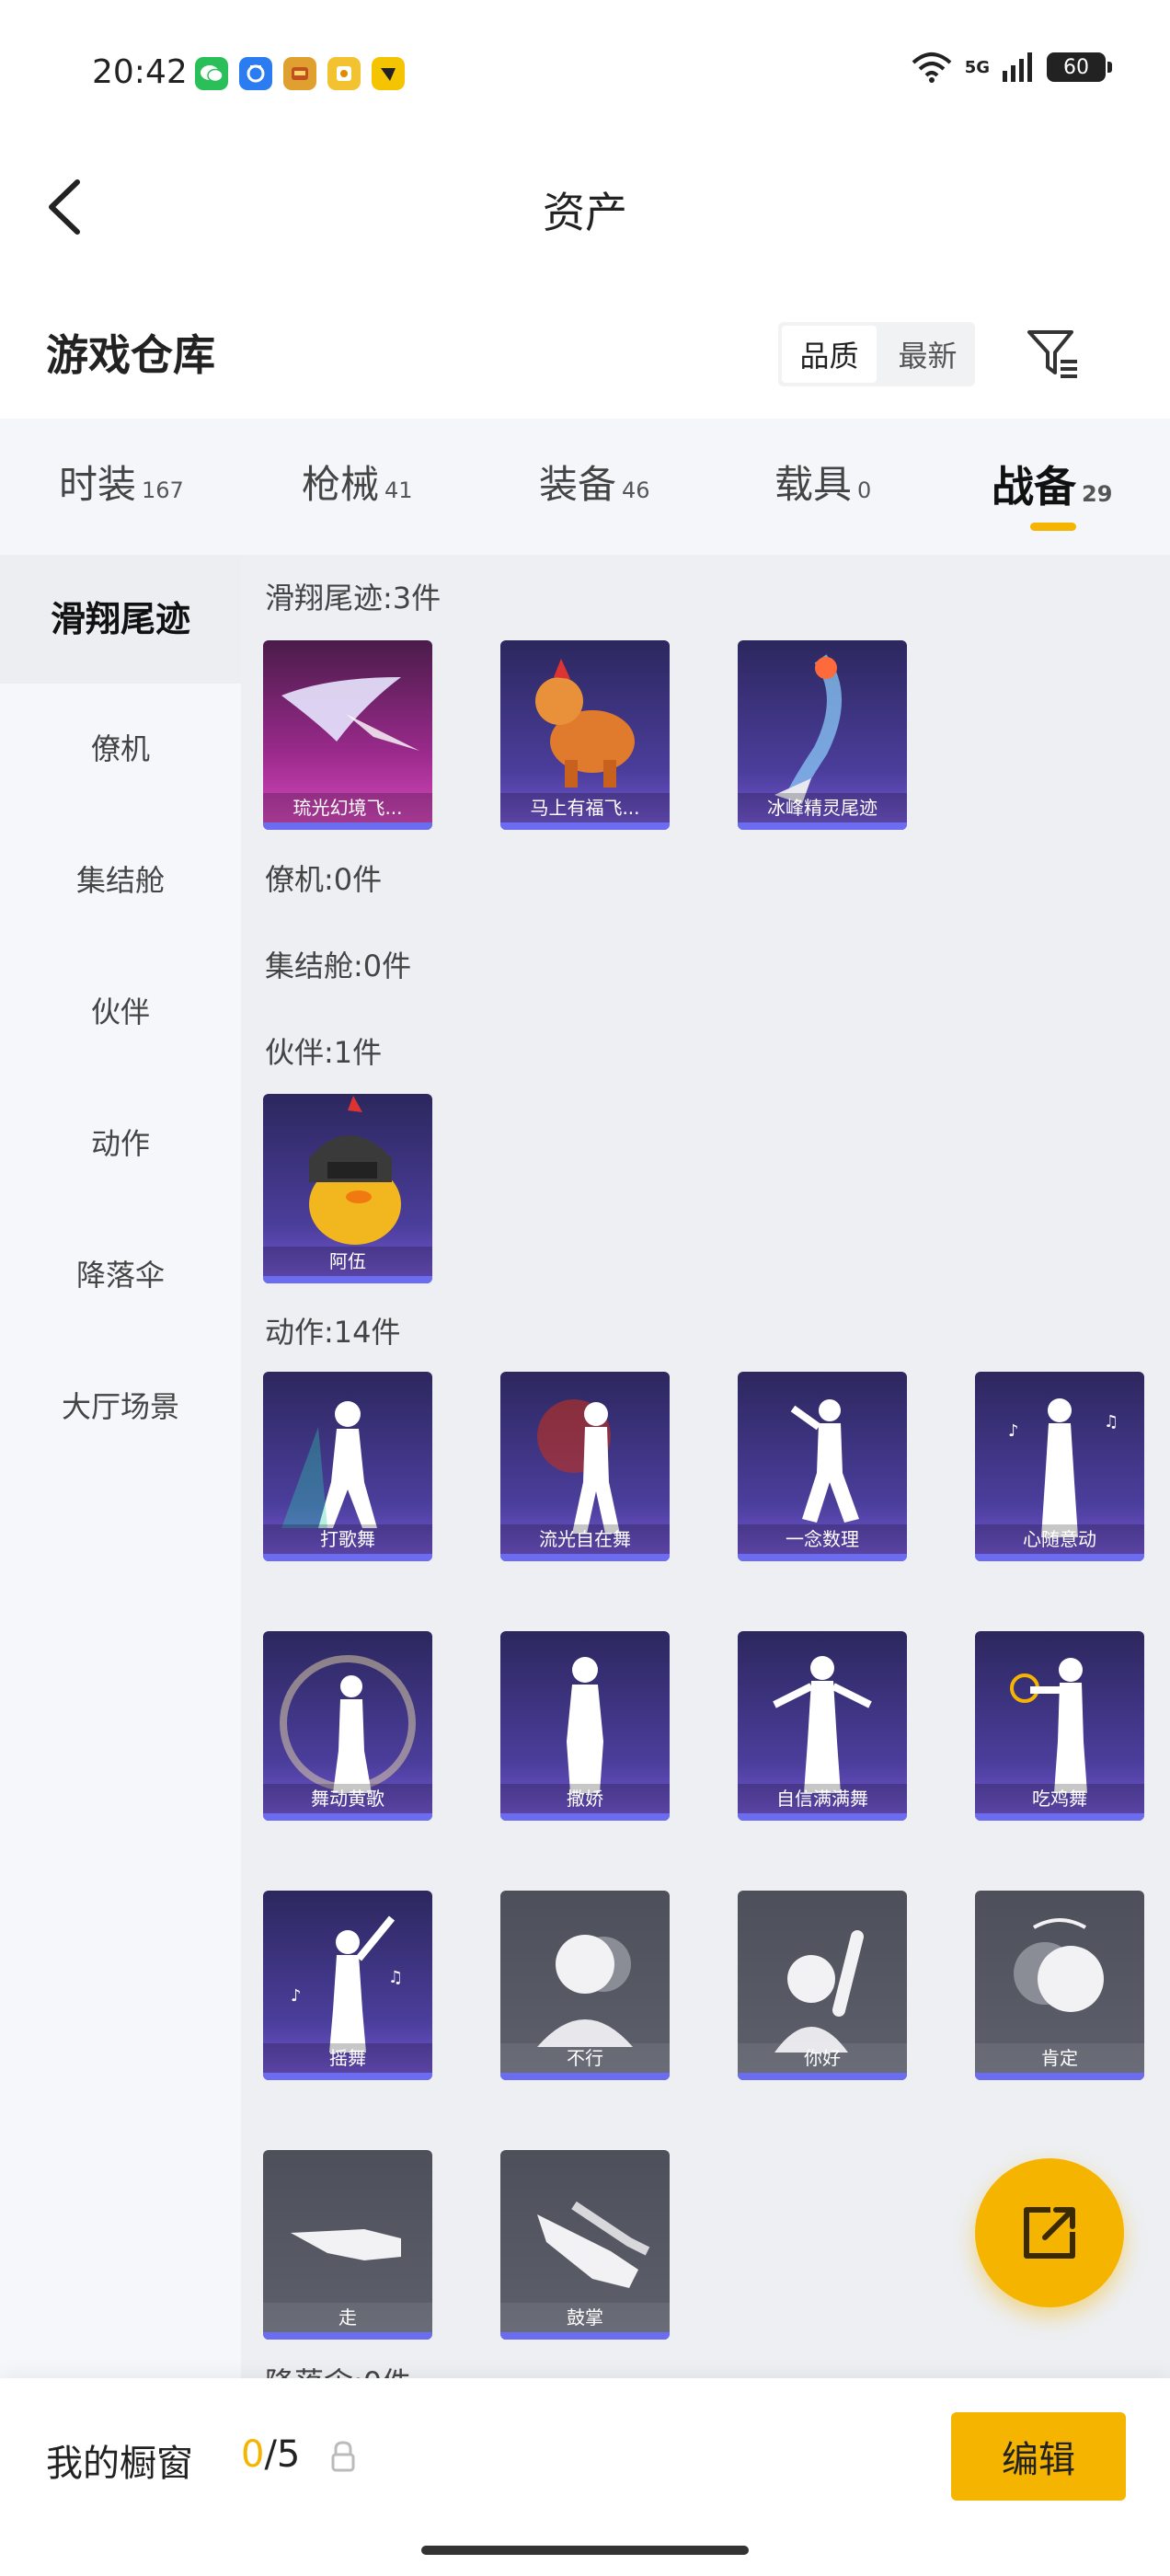 This screenshot has height=2576, width=1170. Describe the element at coordinates (585, 2245) in the screenshot. I see `asset-card: 鼓掌` at that location.